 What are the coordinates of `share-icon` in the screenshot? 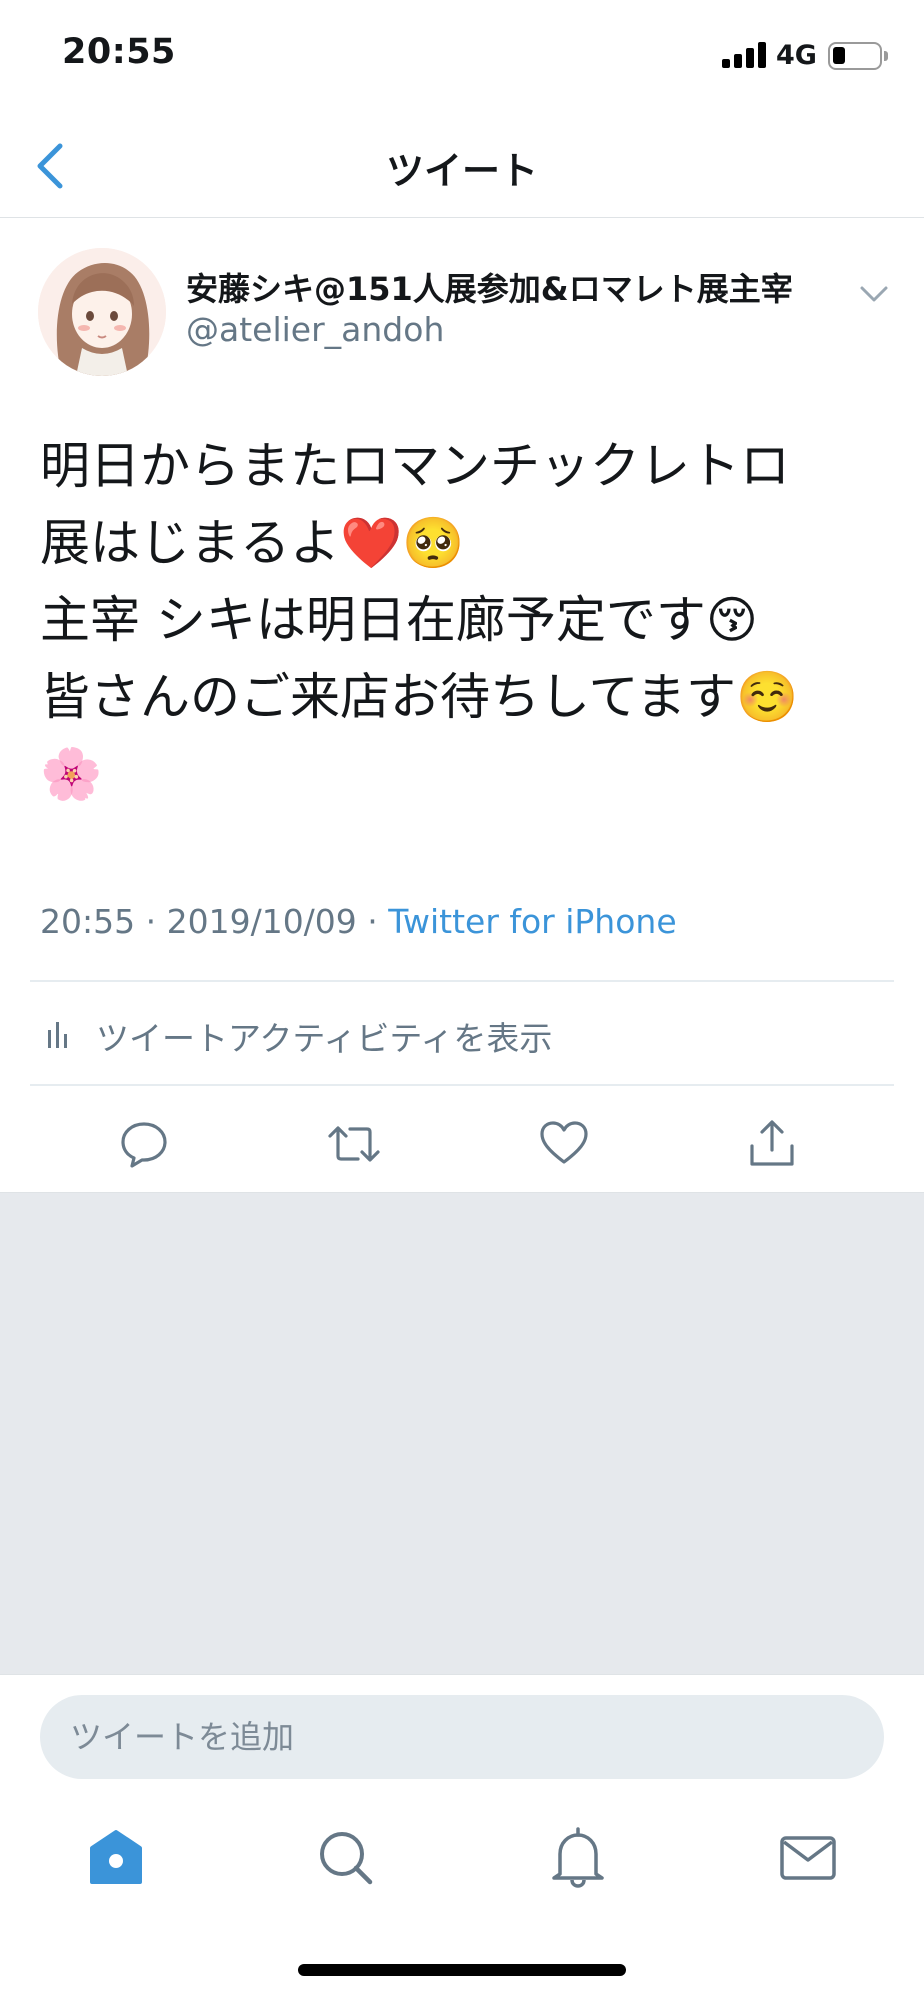 It's located at (772, 1143).